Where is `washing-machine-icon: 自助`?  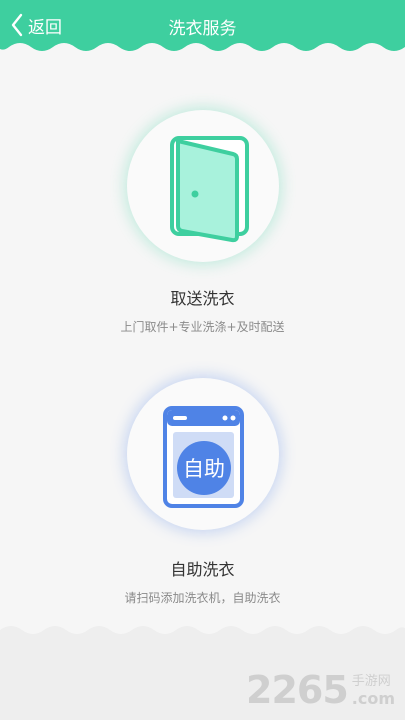 washing-machine-icon: 自助 is located at coordinates (203, 457).